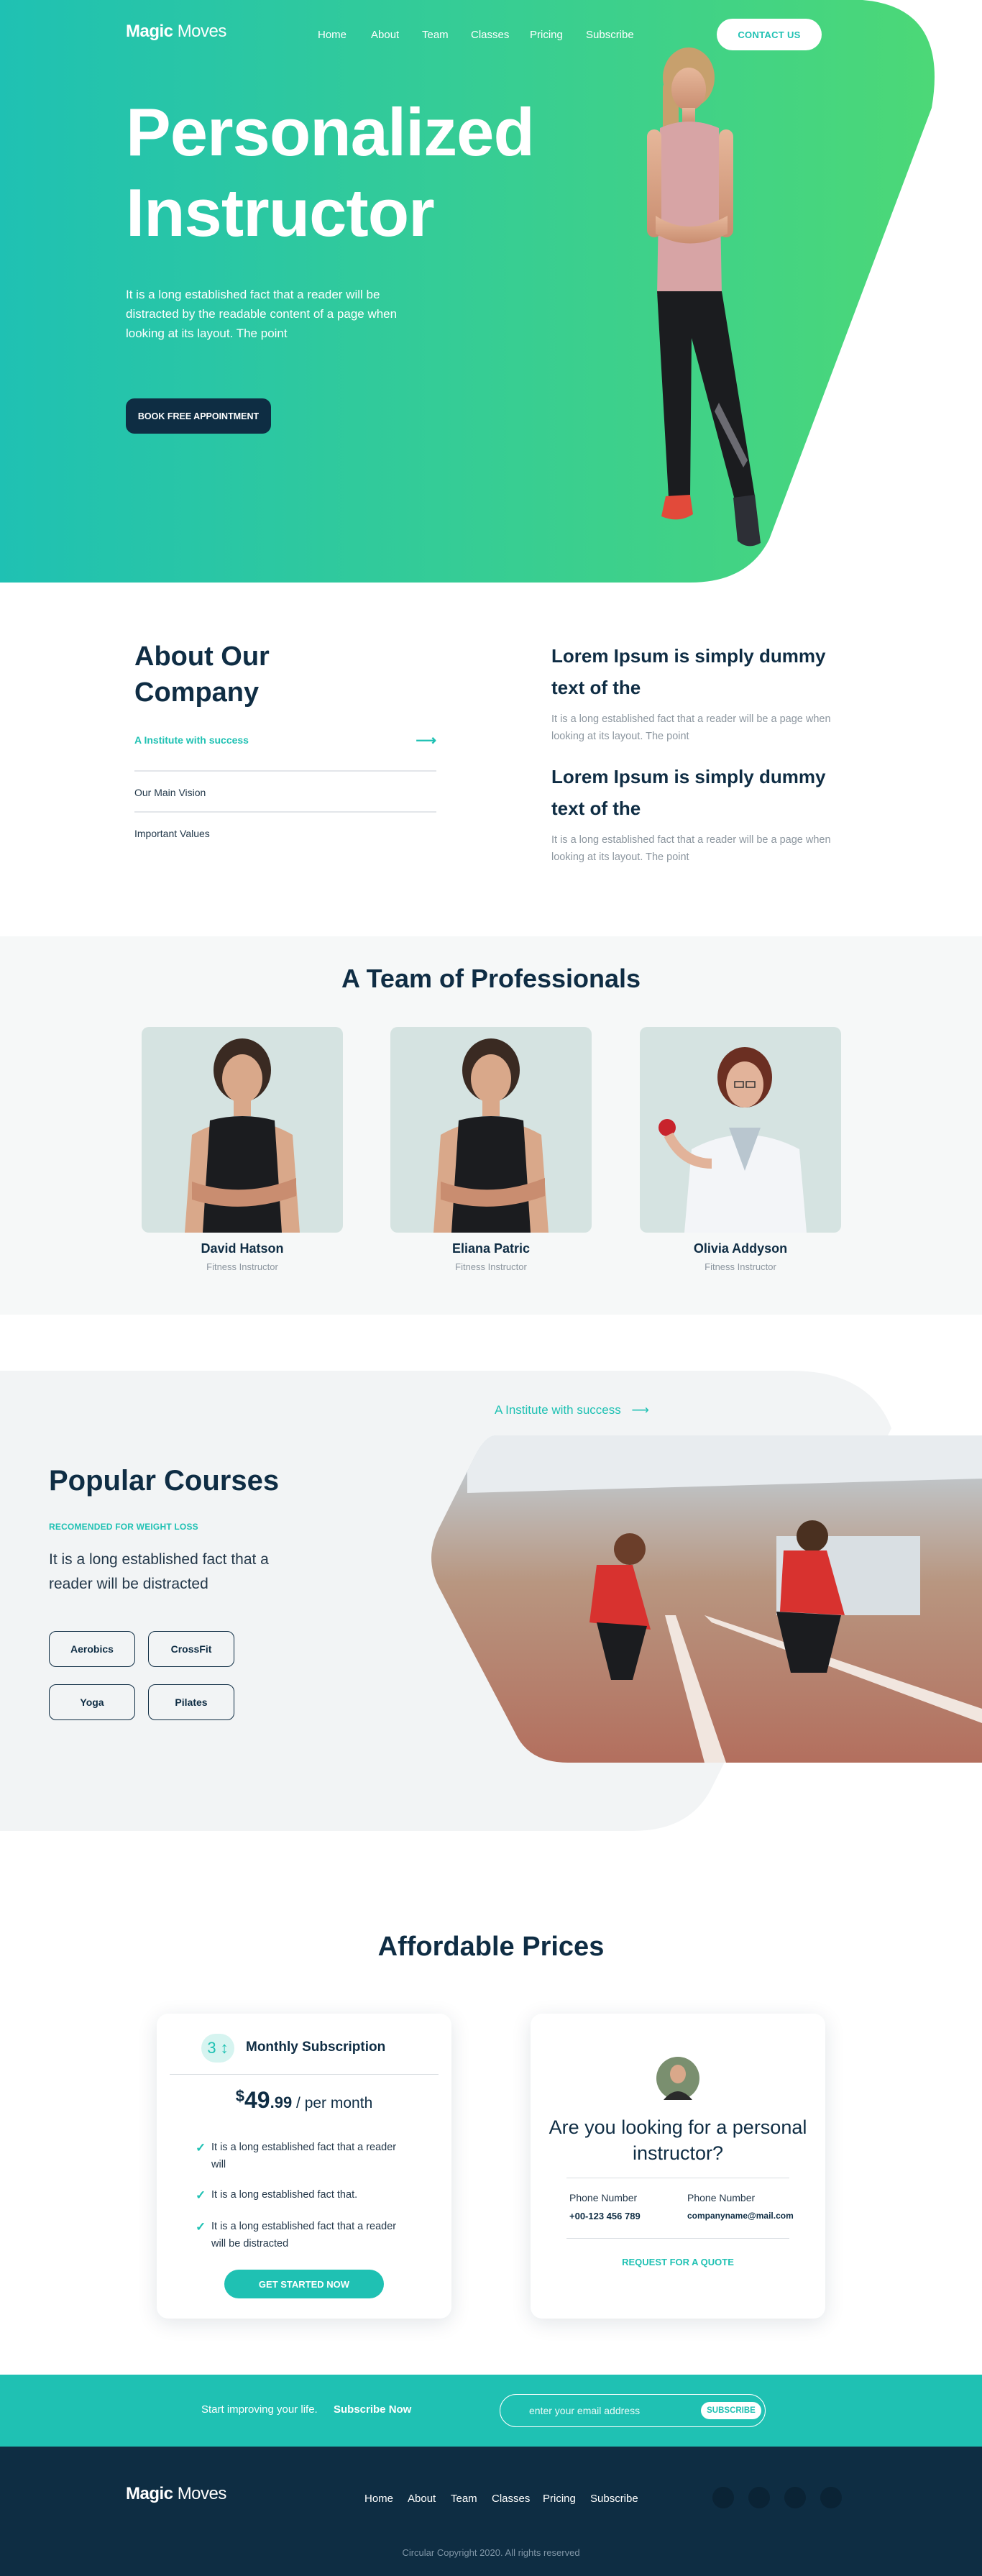 The image size is (982, 2576). What do you see at coordinates (546, 35) in the screenshot?
I see `nav-pricing: Pricing` at bounding box center [546, 35].